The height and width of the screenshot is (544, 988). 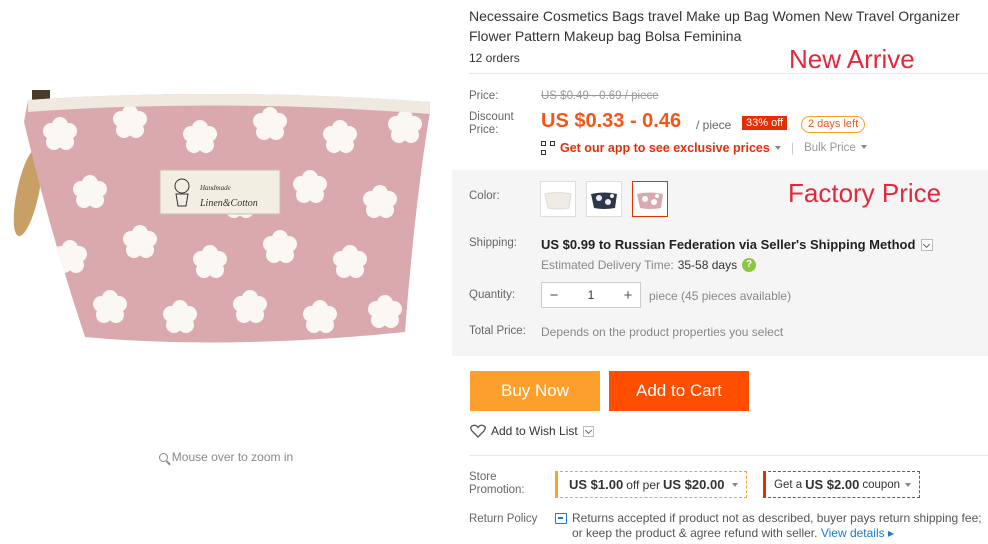 I want to click on quantity-input: 1, so click(x=591, y=295).